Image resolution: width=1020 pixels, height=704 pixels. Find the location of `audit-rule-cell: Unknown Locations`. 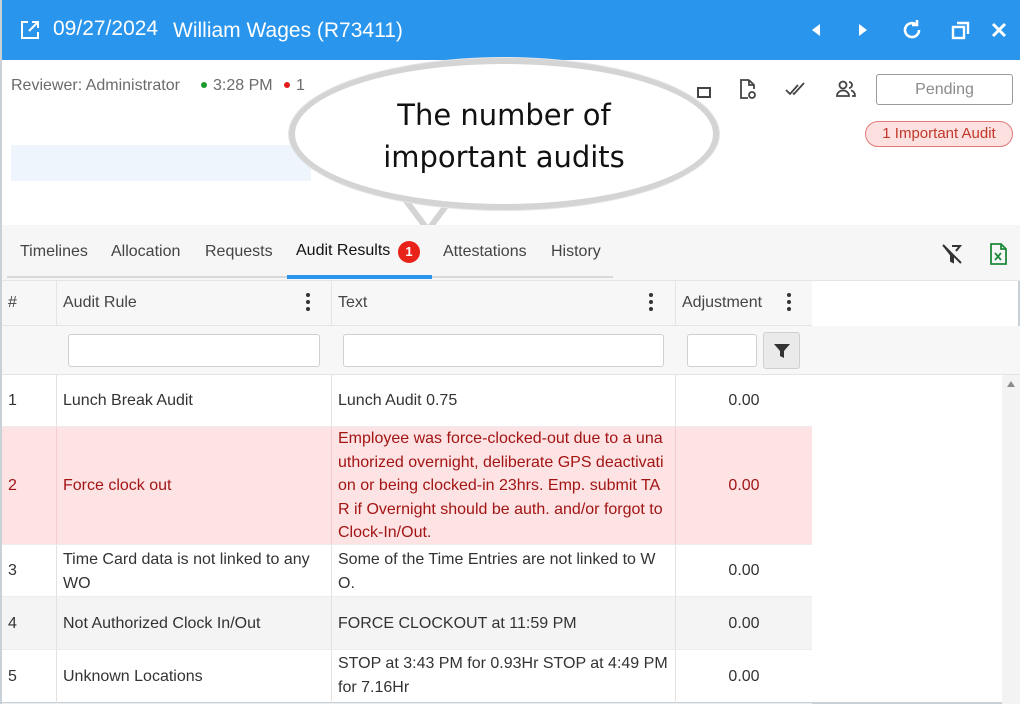

audit-rule-cell: Unknown Locations is located at coordinates (133, 676).